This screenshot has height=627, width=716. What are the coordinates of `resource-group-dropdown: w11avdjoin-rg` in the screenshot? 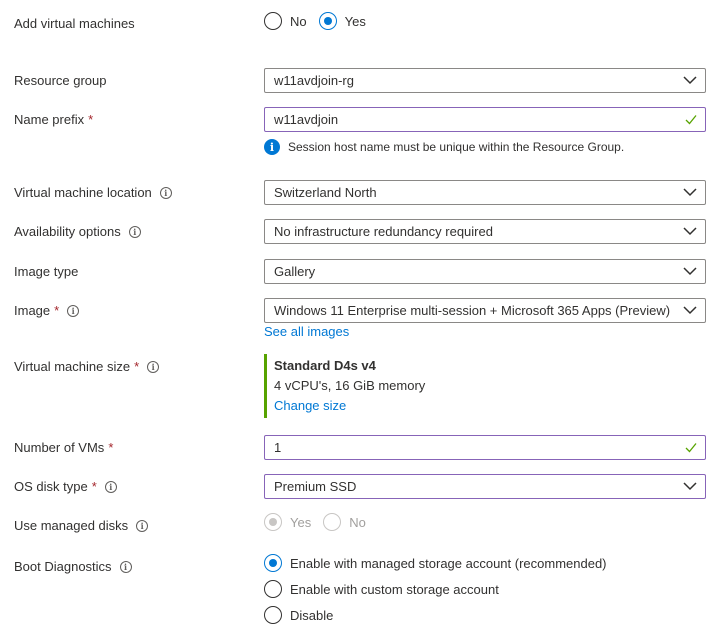 It's located at (485, 80).